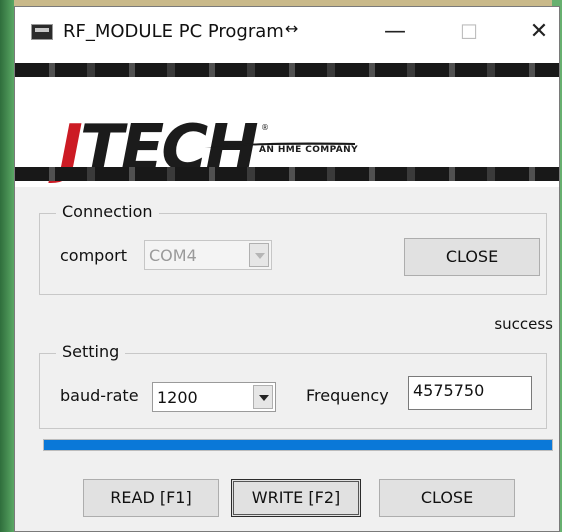 The height and width of the screenshot is (532, 562). I want to click on maximize-button: ☐, so click(469, 32).